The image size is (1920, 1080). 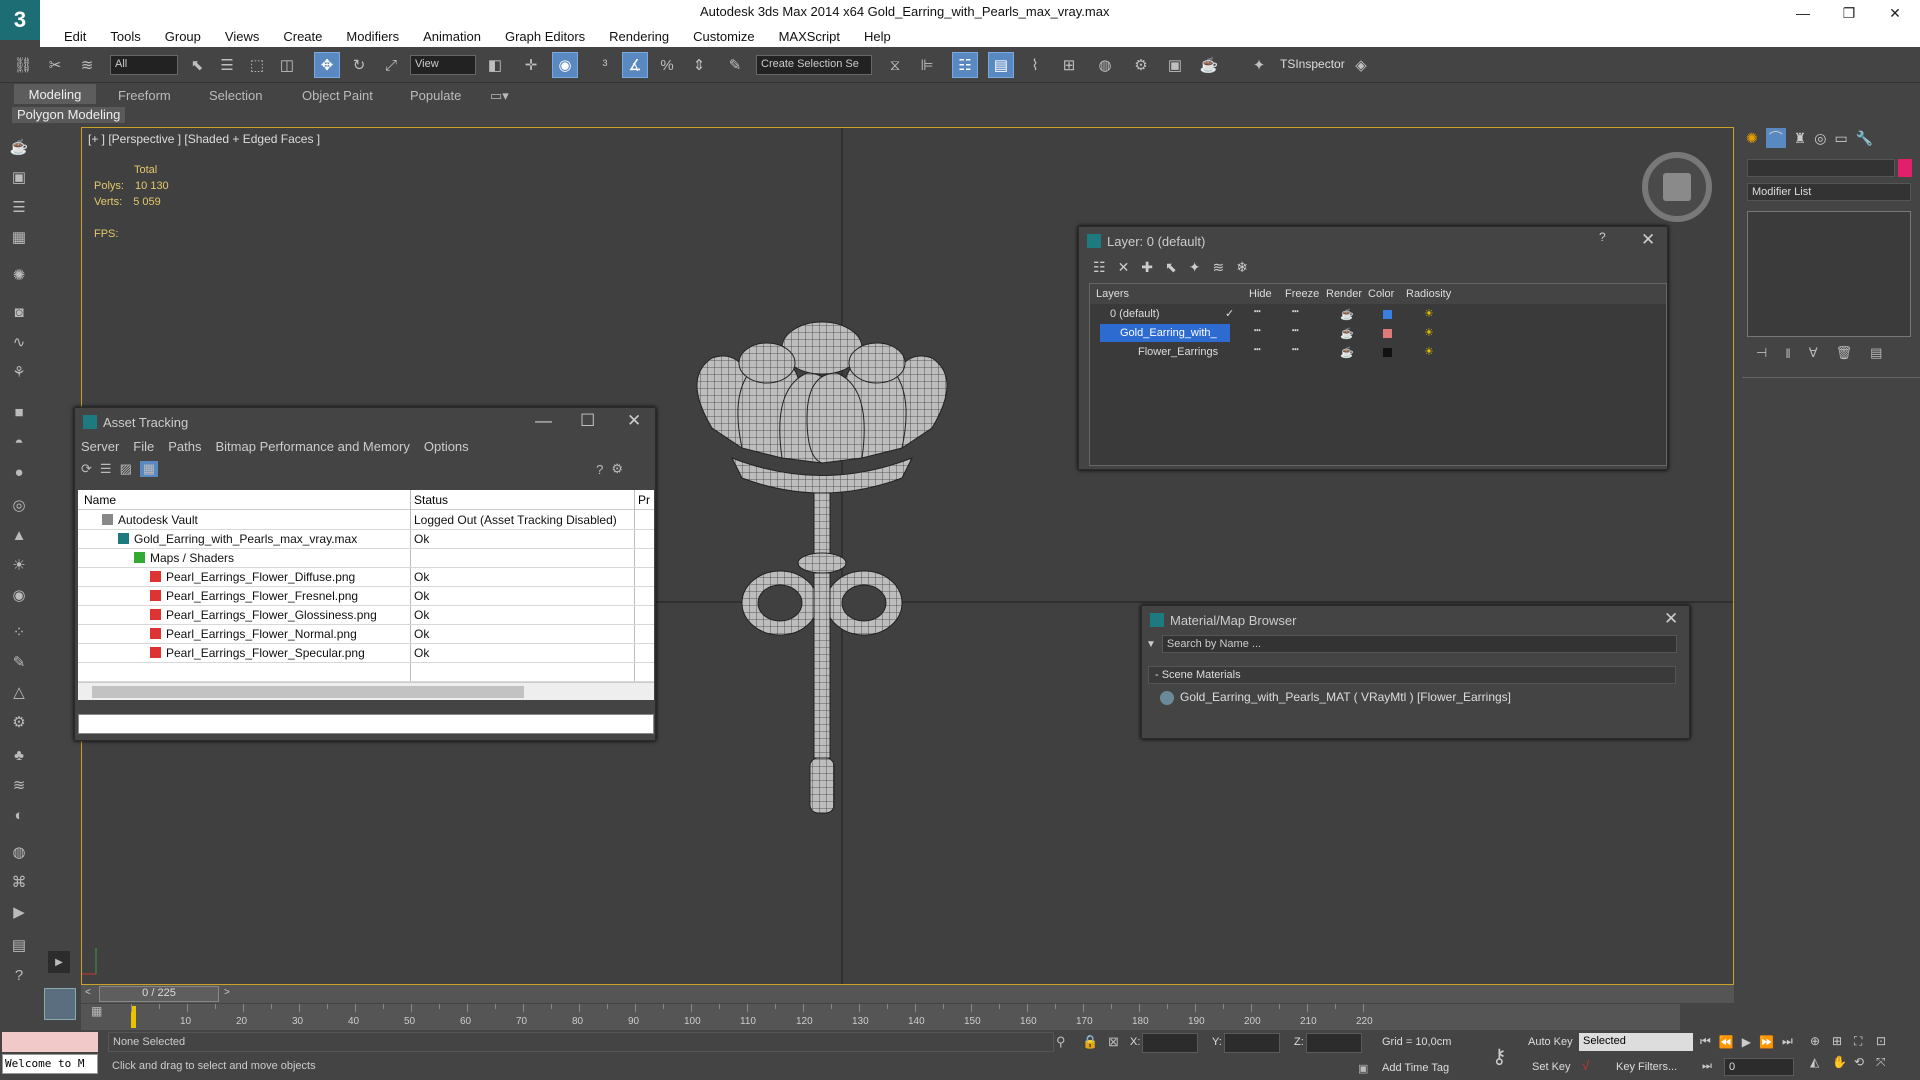 I want to click on edit-named-selection-icon: ✎, so click(x=735, y=65).